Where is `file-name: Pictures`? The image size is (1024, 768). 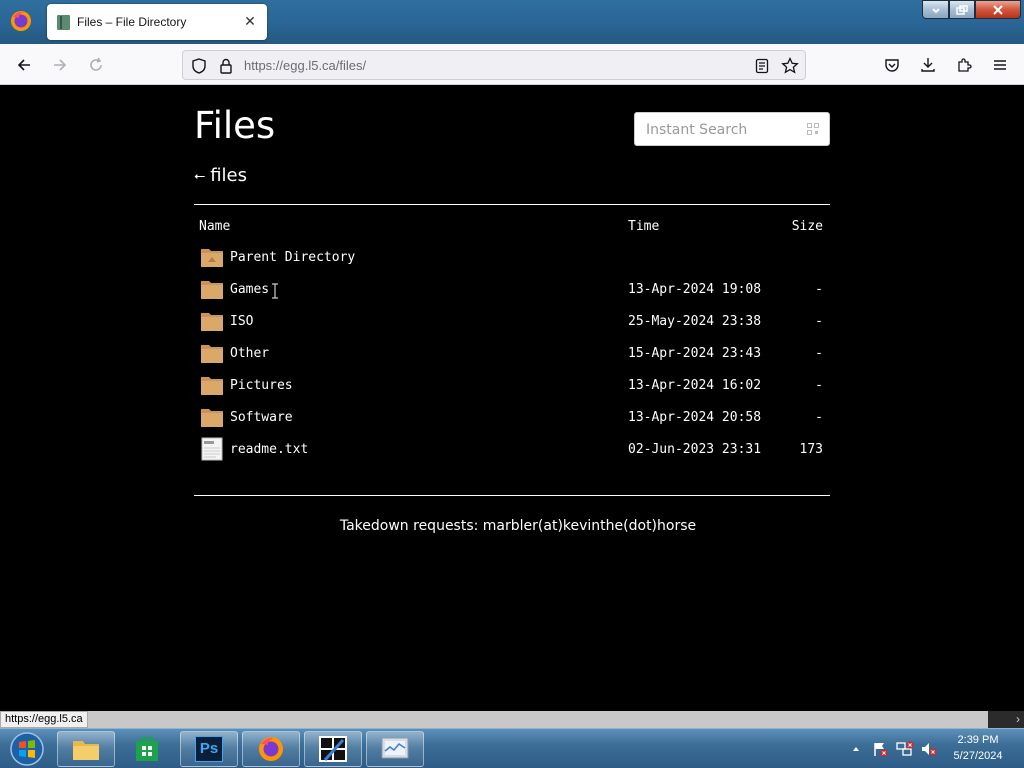 file-name: Pictures is located at coordinates (261, 385).